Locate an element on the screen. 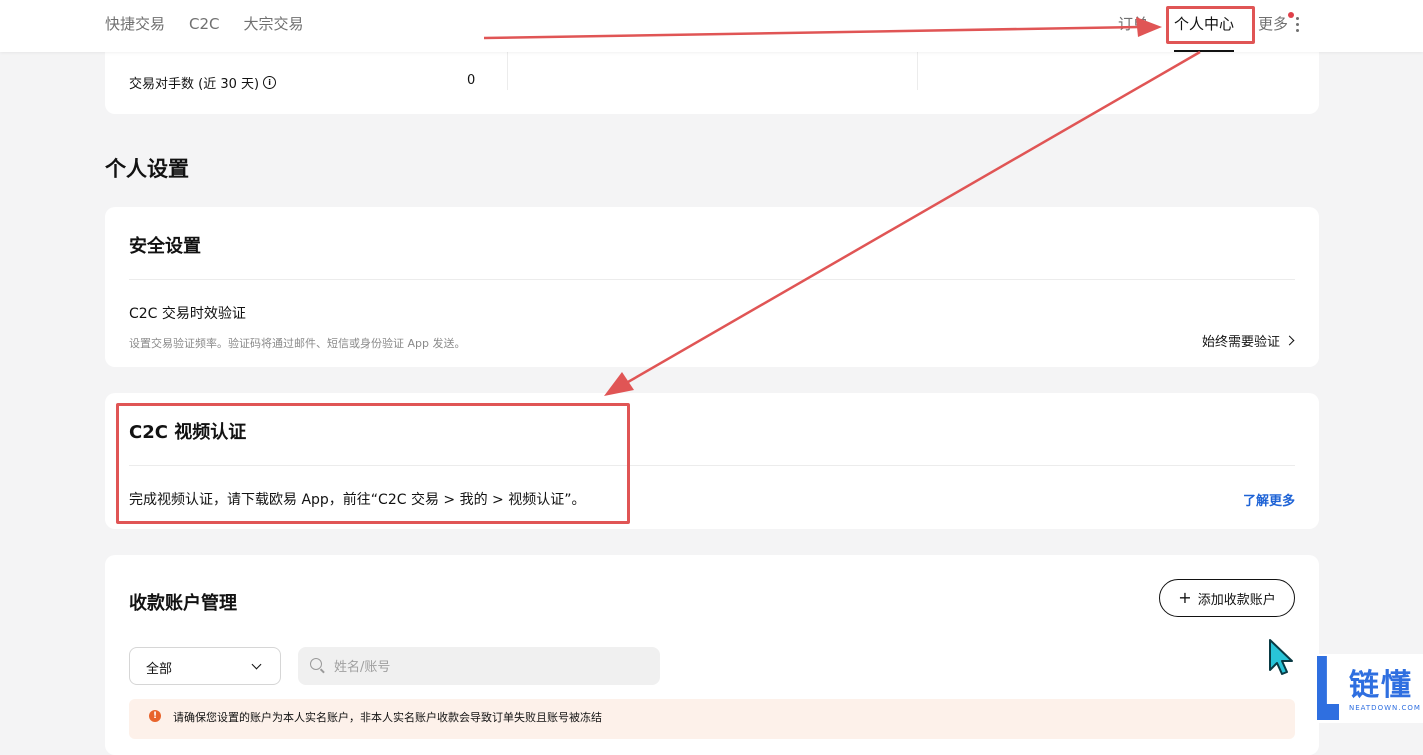 The image size is (1423, 755). chevron-down-icon is located at coordinates (256, 664).